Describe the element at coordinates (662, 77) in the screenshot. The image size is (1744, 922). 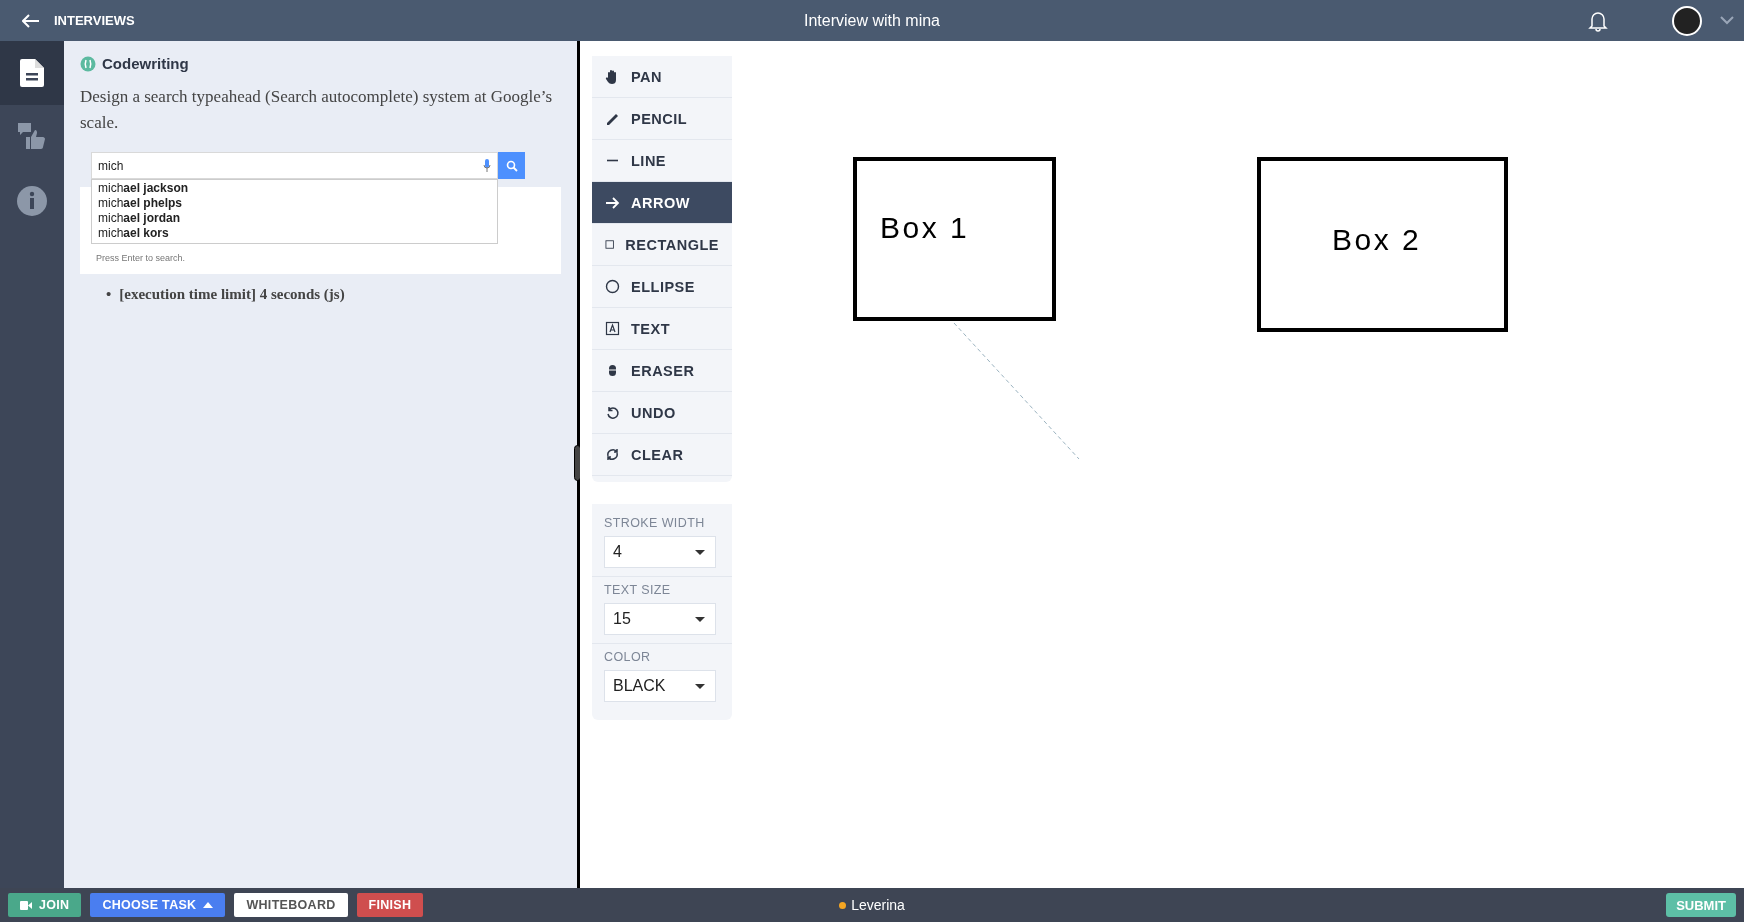
I see `tool-button: PAN` at that location.